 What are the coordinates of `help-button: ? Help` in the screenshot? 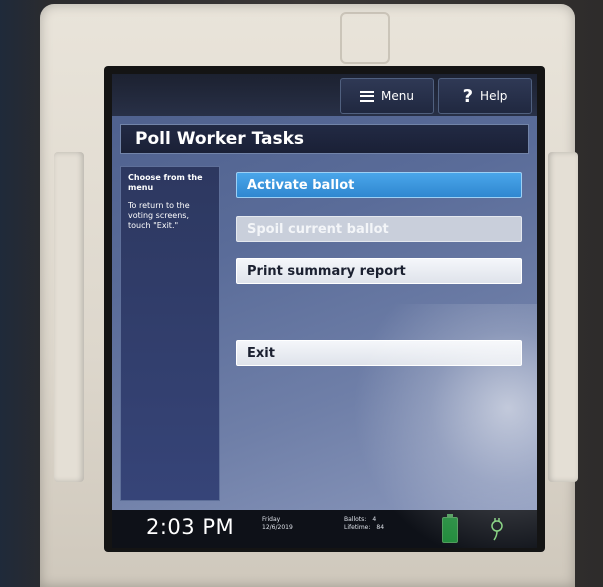 It's located at (485, 96).